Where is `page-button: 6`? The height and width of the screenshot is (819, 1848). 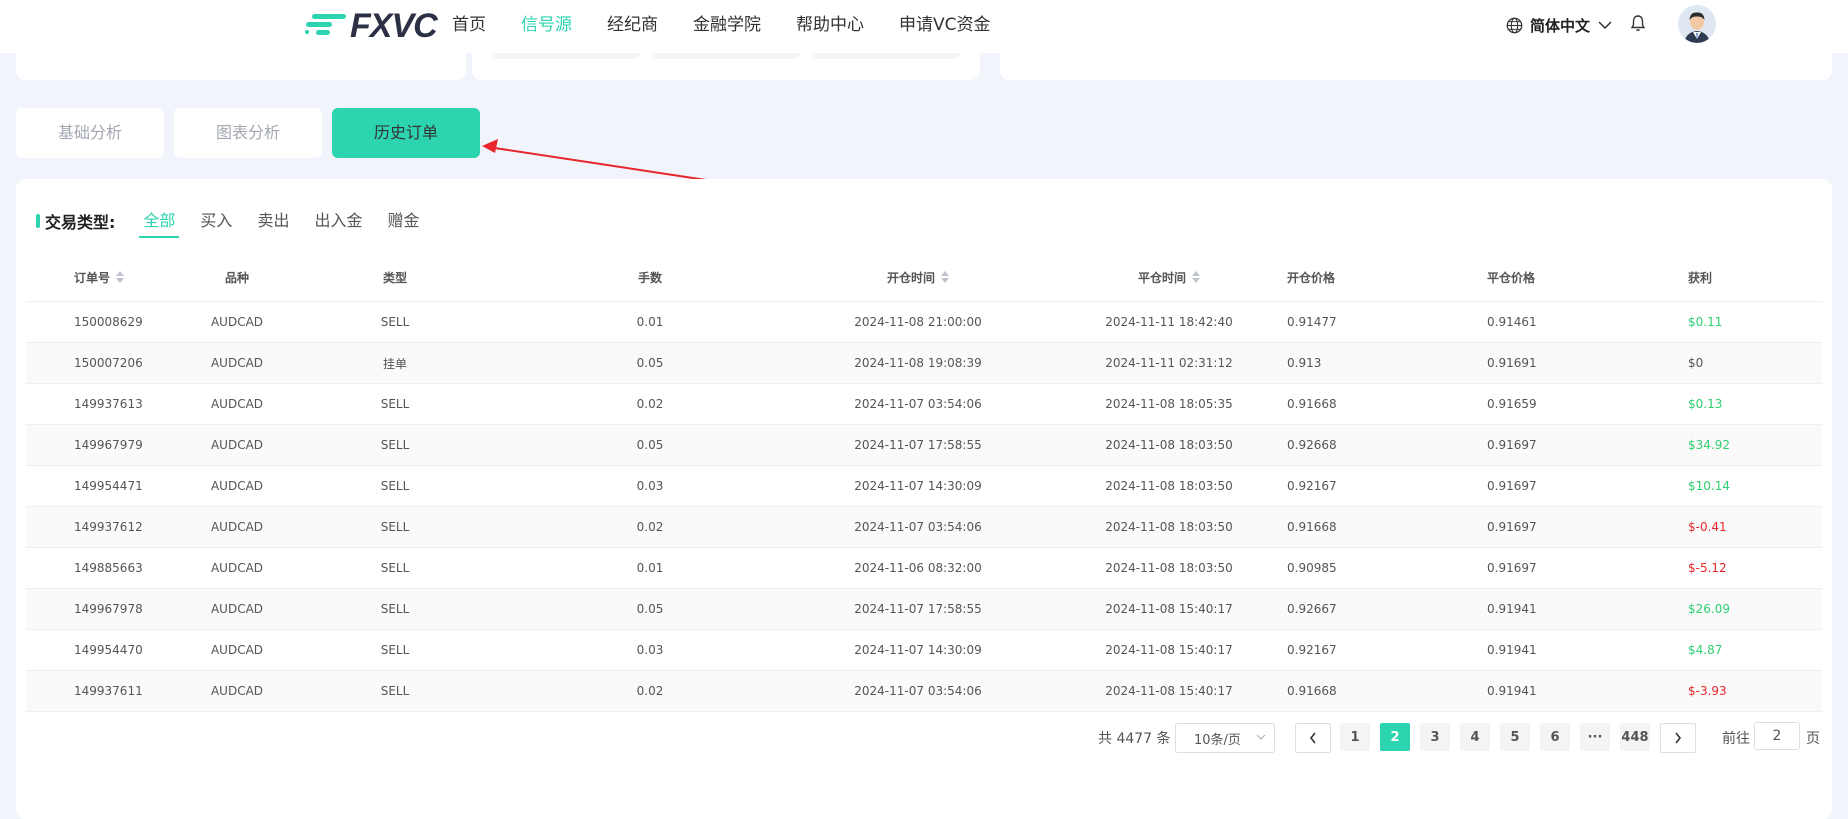 page-button: 6 is located at coordinates (1555, 737).